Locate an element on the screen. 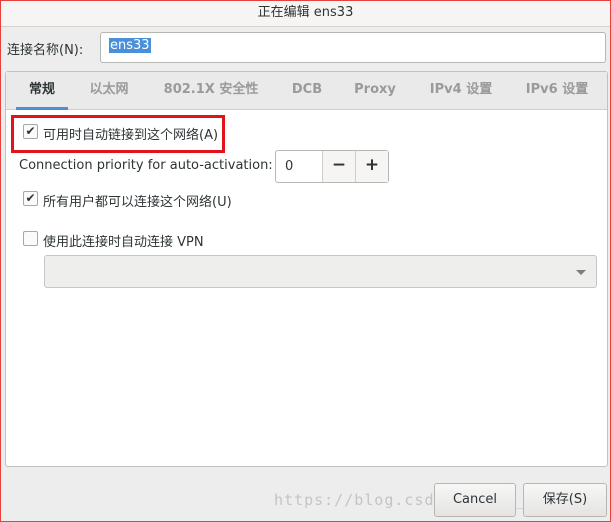 This screenshot has width=611, height=522. vpn-select is located at coordinates (320, 271).